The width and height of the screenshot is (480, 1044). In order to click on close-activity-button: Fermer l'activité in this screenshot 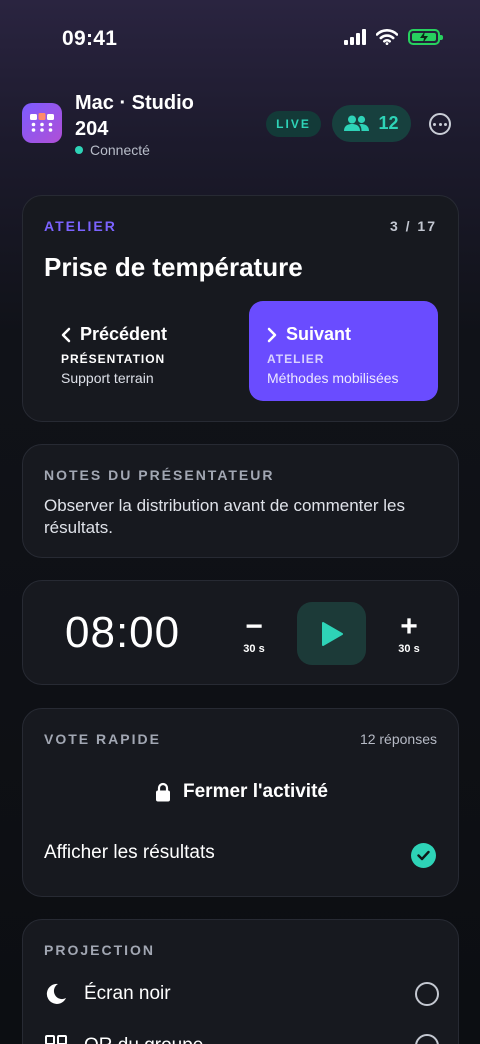, I will do `click(241, 792)`.